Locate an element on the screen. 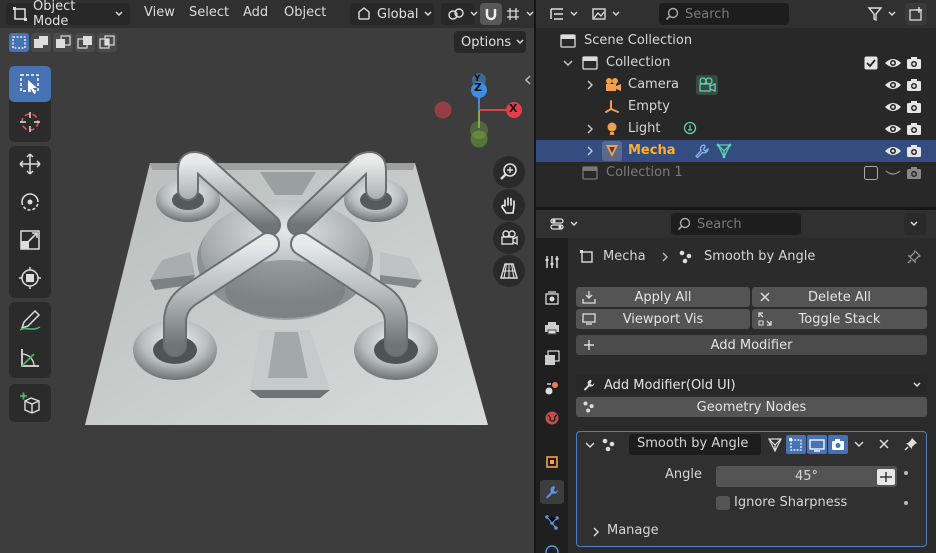  tab-scene is located at coordinates (552, 388).